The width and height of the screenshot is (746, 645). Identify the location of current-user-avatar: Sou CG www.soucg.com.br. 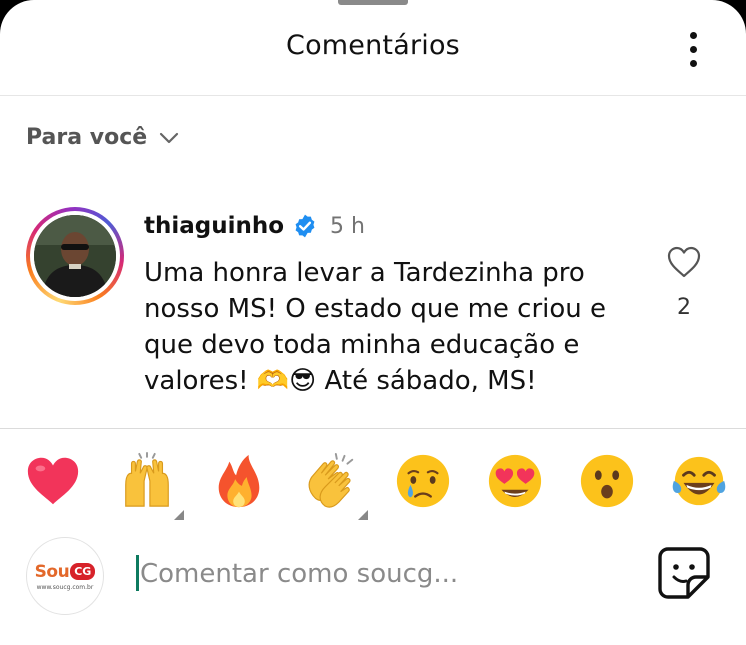
(65, 576).